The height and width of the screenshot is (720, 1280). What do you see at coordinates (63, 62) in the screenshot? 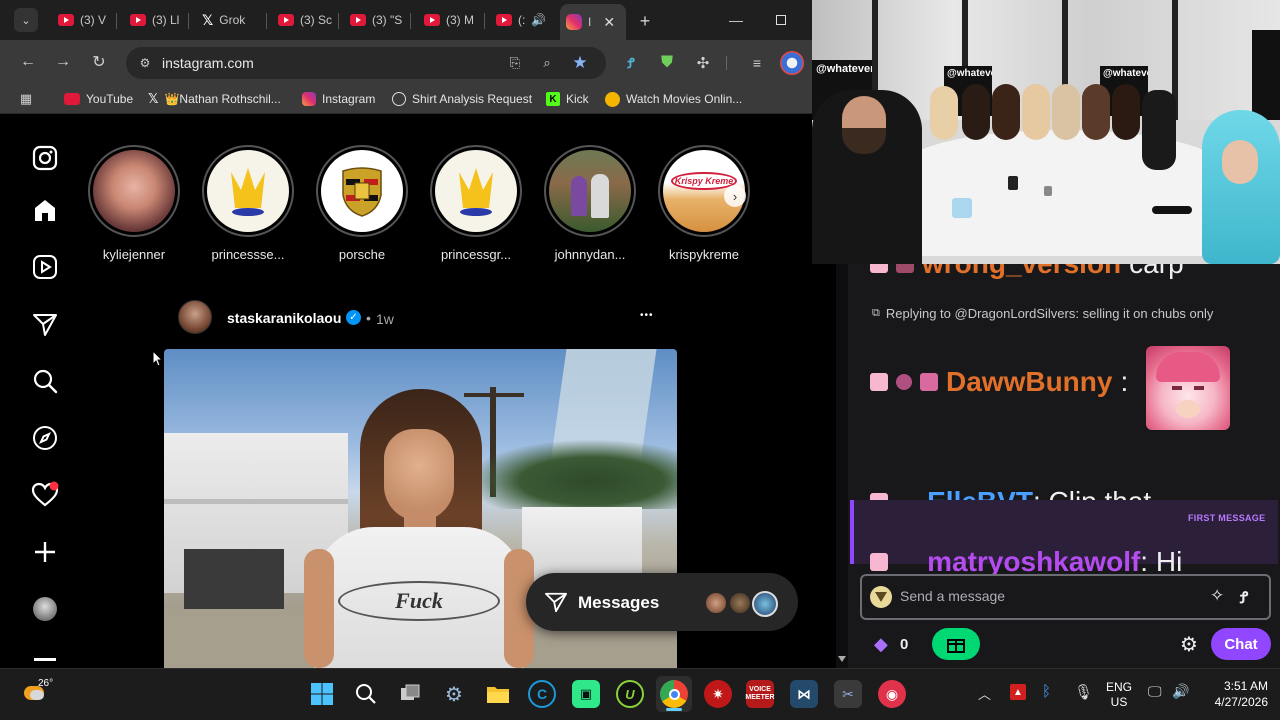
I see `forward-icon: →` at bounding box center [63, 62].